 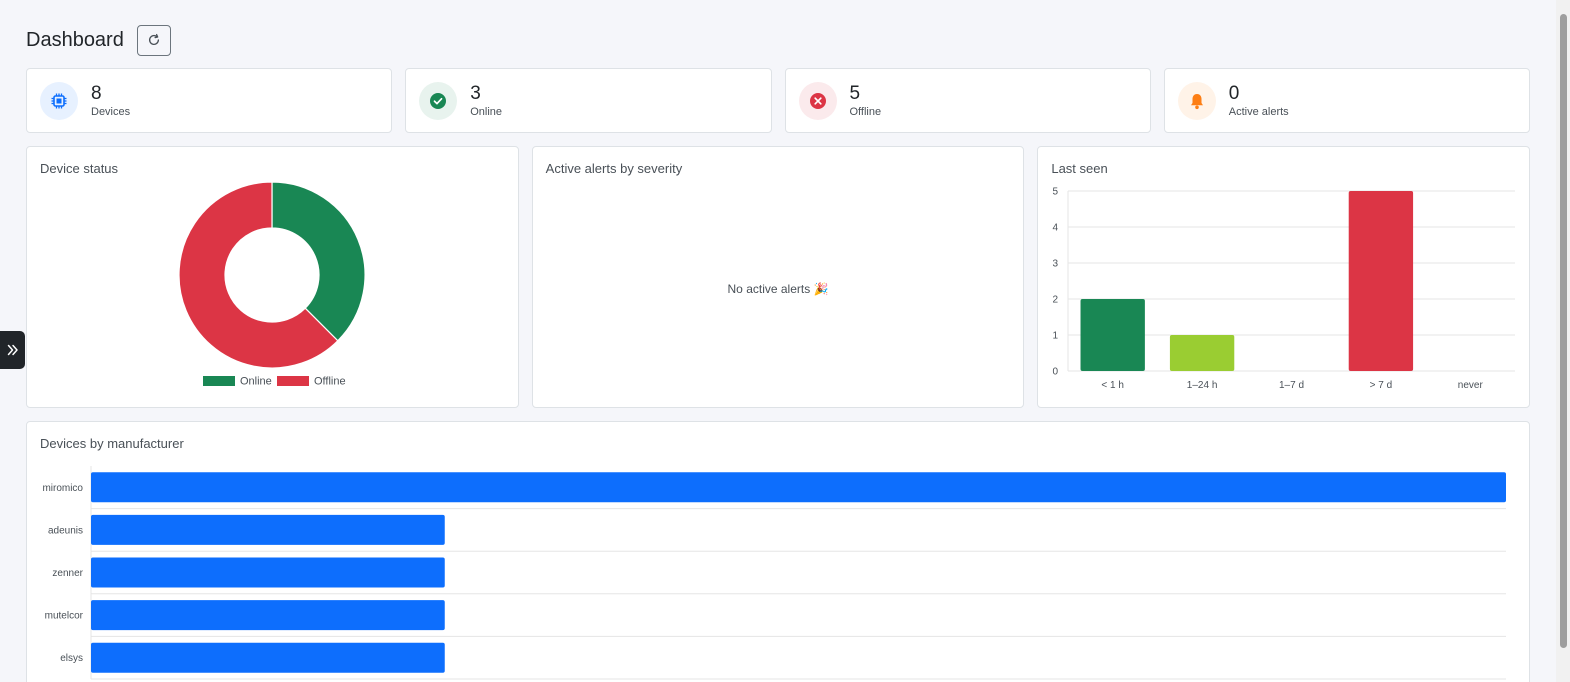 I want to click on x-tick-label: never, so click(x=1471, y=385).